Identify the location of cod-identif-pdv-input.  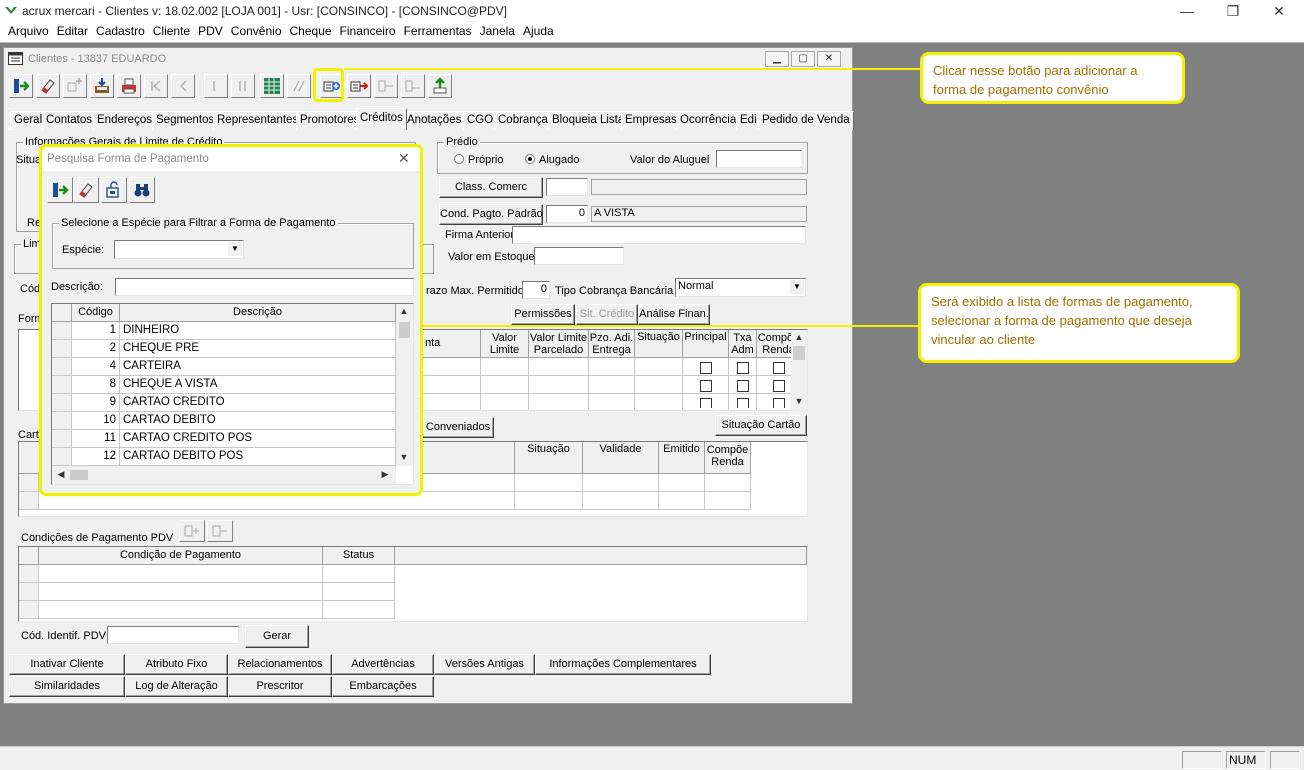
(173, 635).